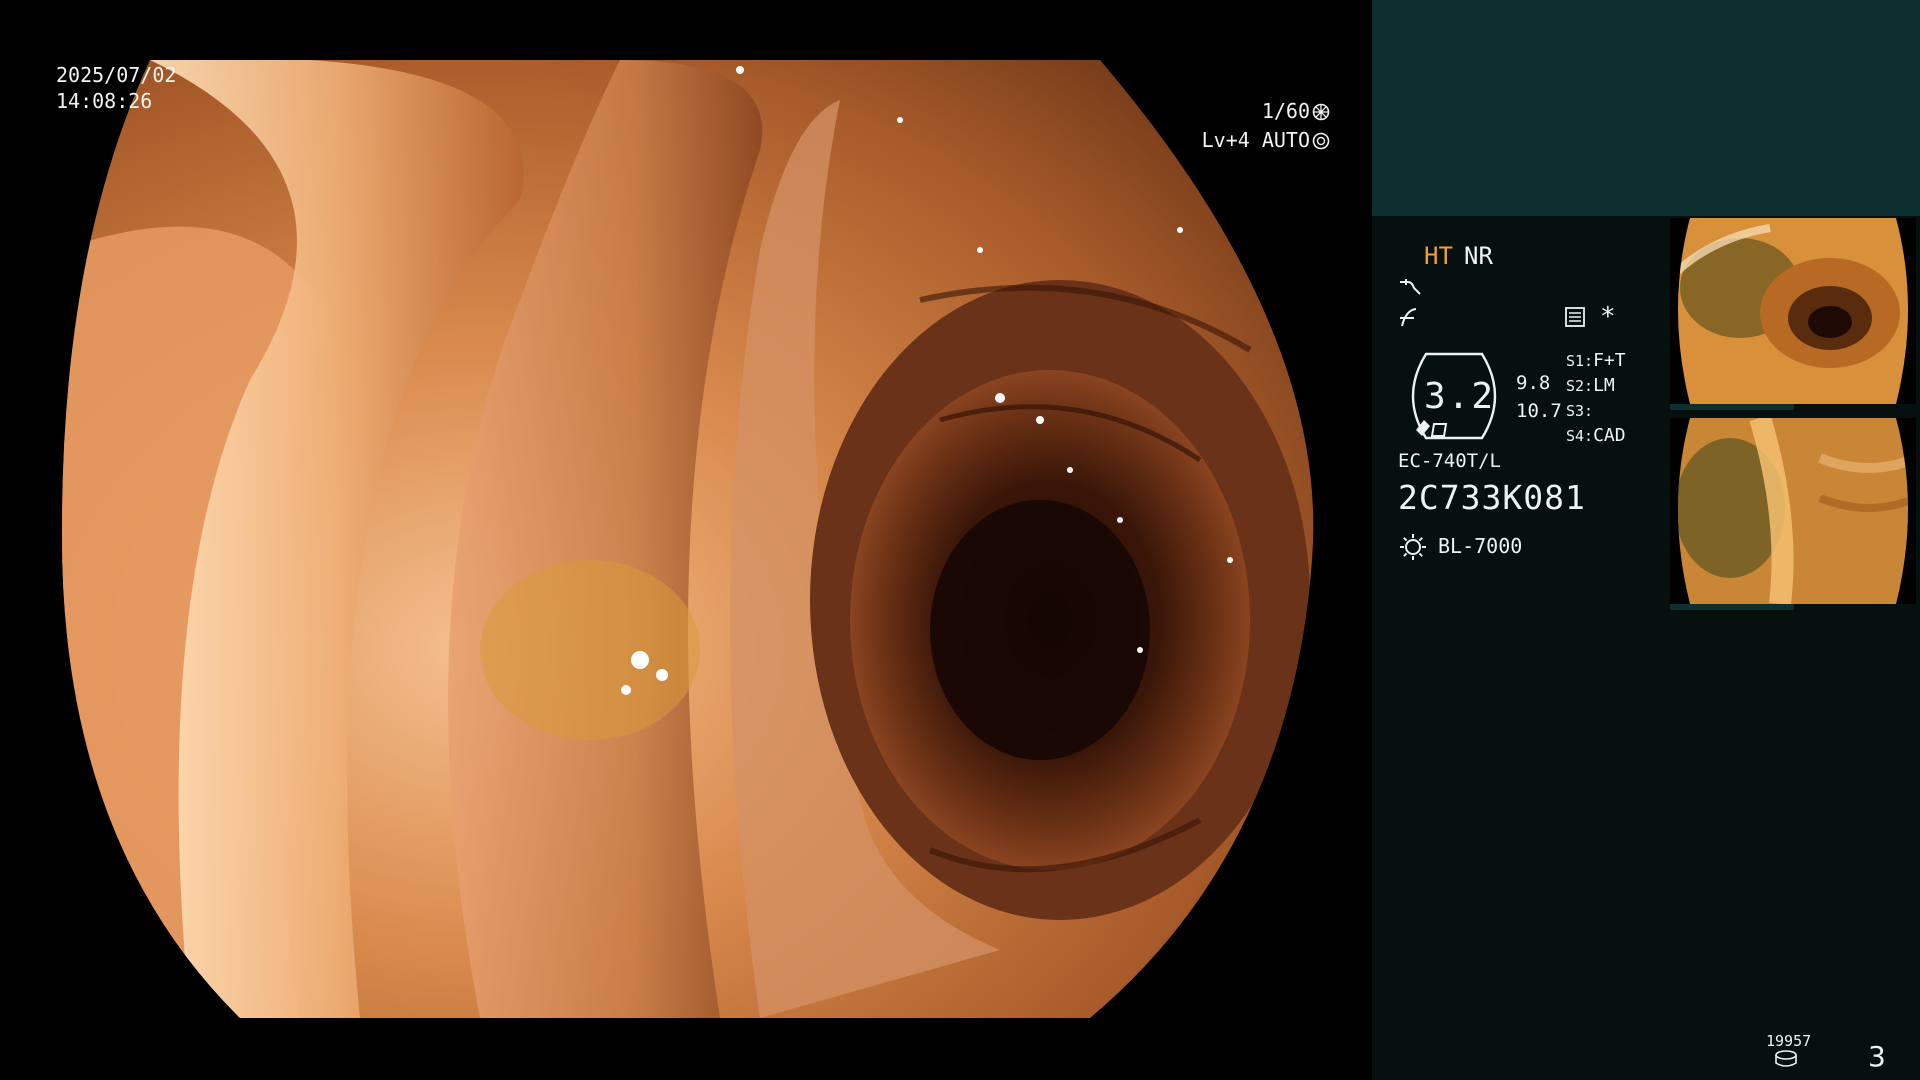  What do you see at coordinates (1533, 383) in the screenshot?
I see `measurement-a: 9.8` at bounding box center [1533, 383].